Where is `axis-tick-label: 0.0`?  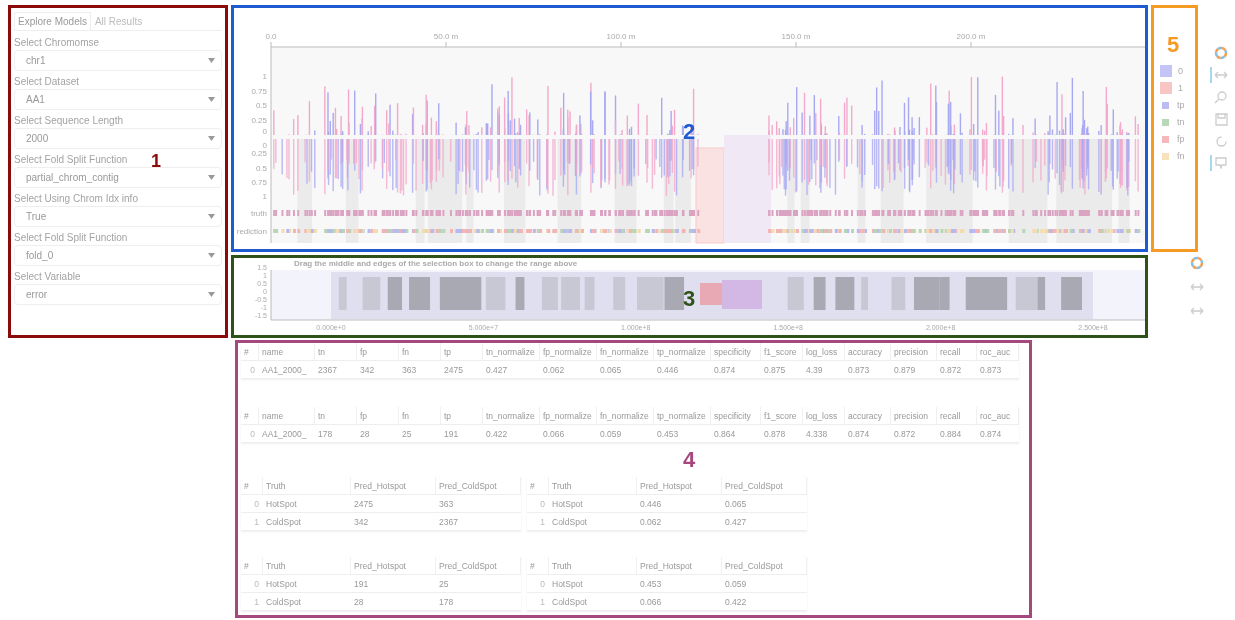 axis-tick-label: 0.0 is located at coordinates (271, 36).